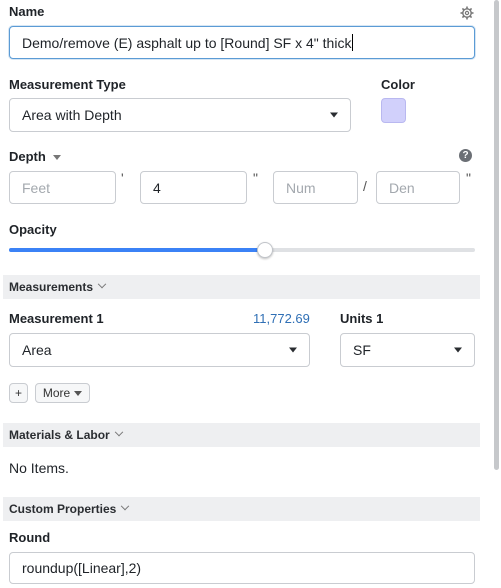 This screenshot has width=501, height=588. Describe the element at coordinates (468, 178) in the screenshot. I see `fraction-unit-mark: "` at that location.